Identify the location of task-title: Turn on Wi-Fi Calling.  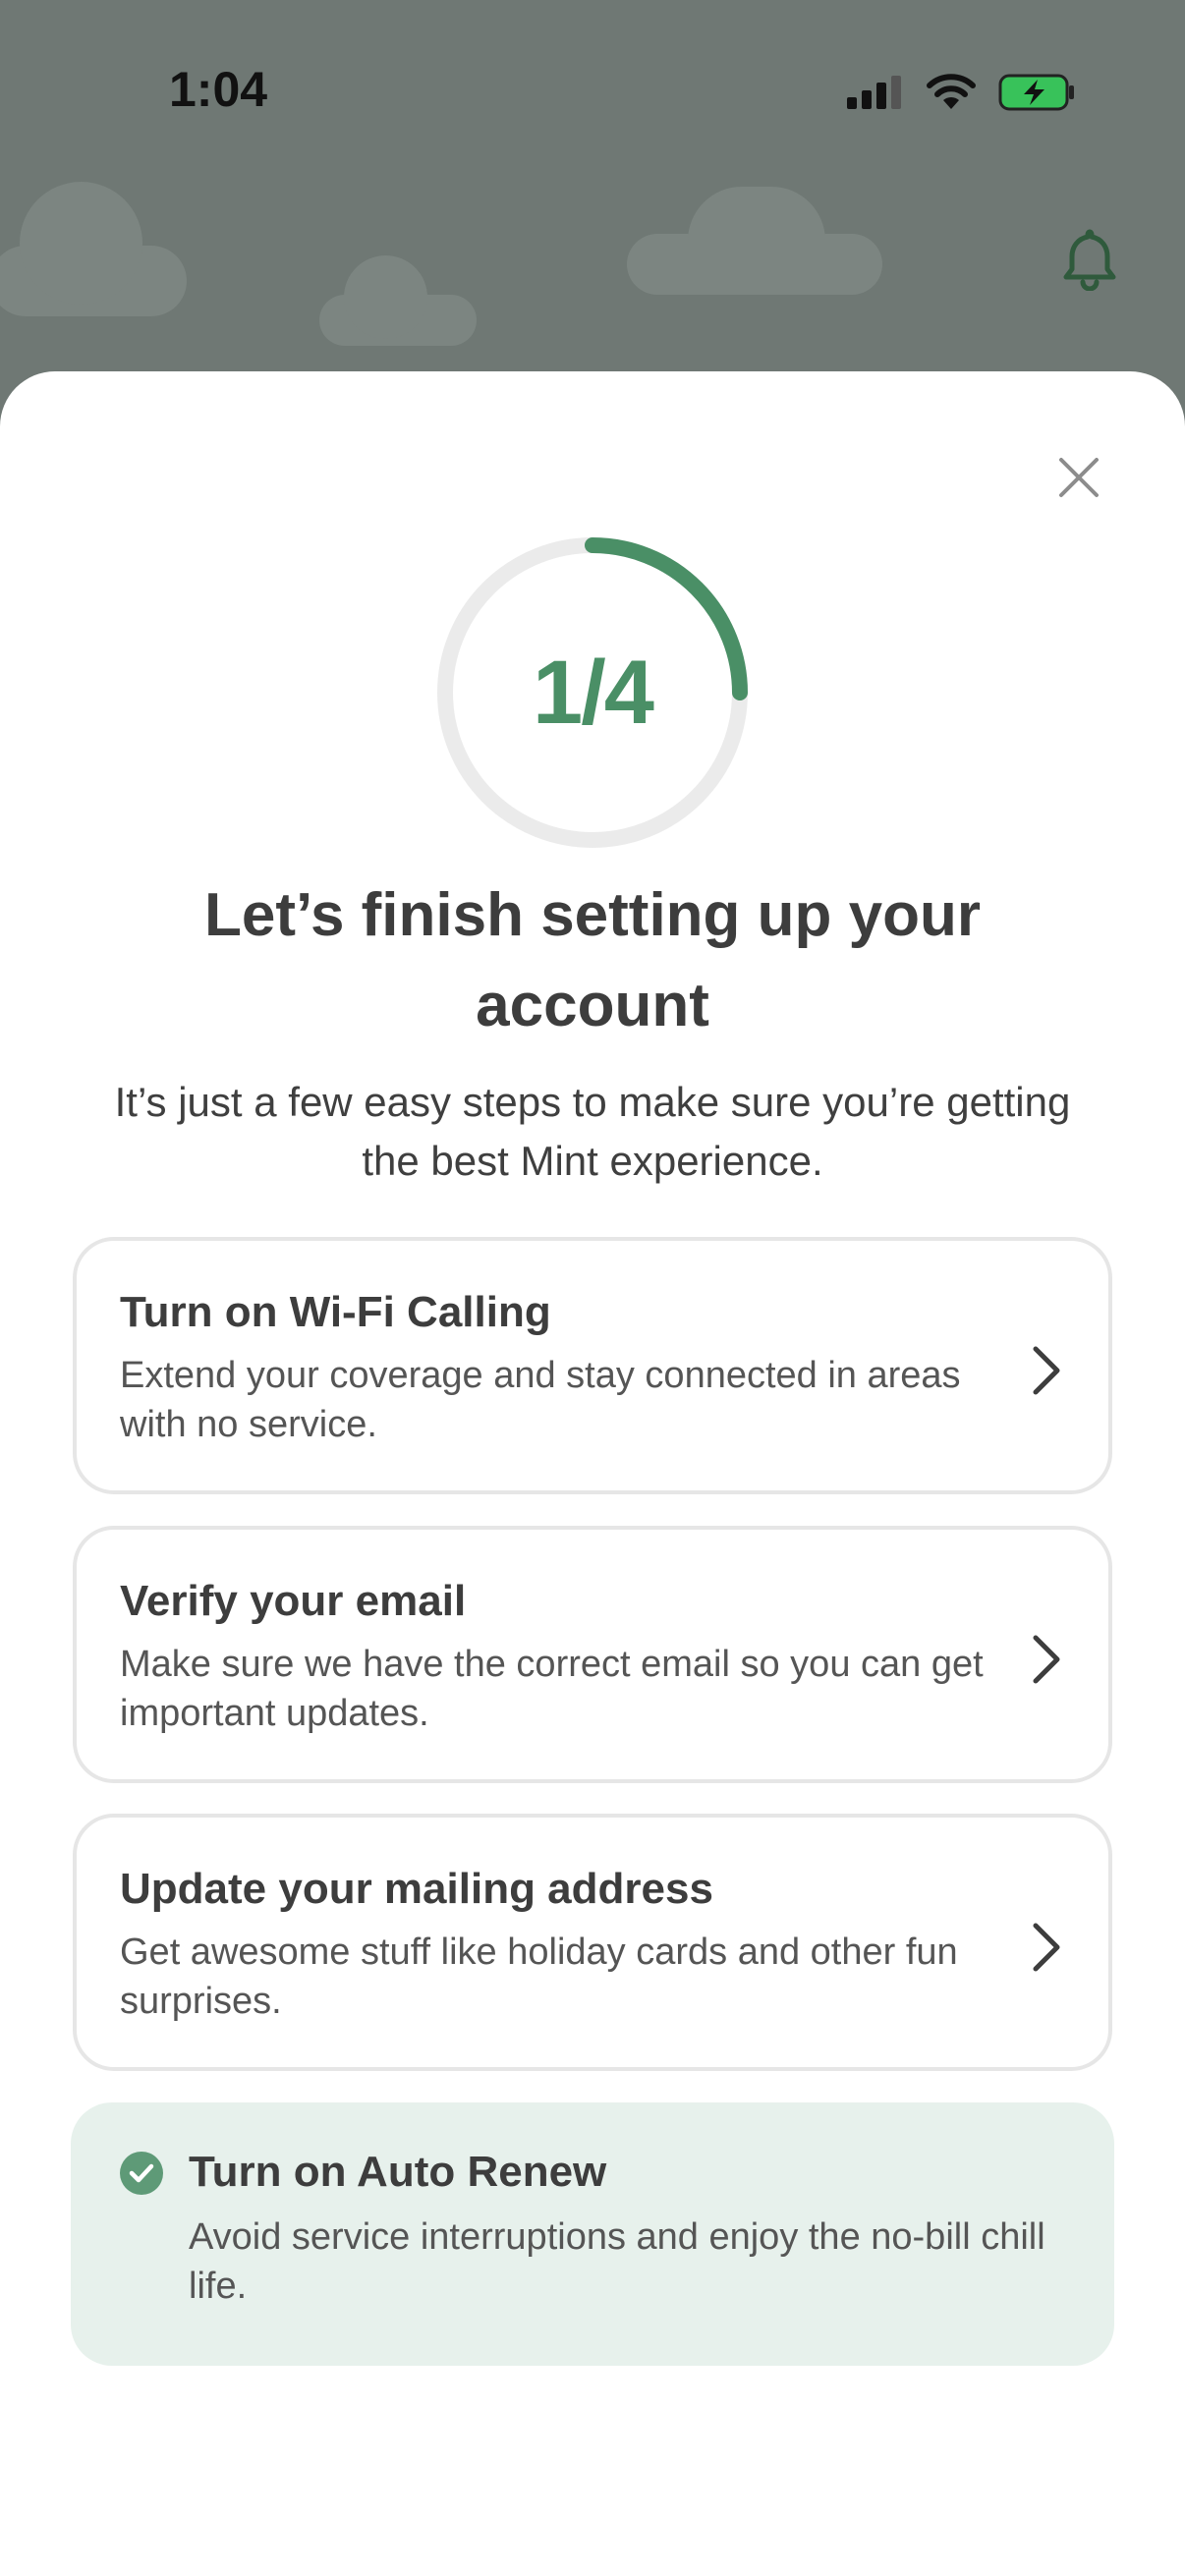
(336, 1312).